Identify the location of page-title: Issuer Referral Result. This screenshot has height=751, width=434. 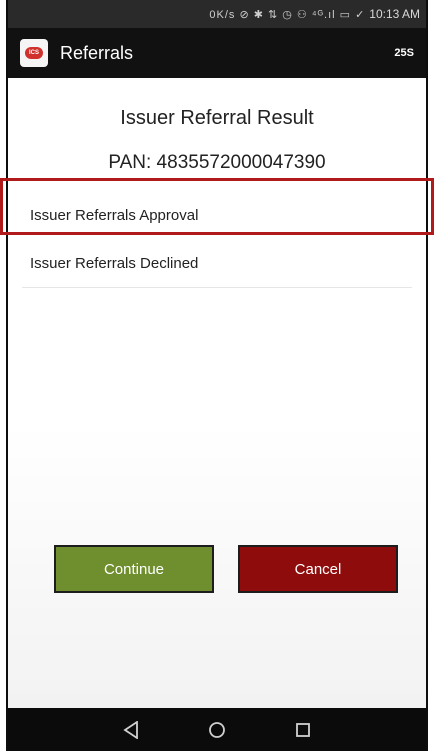
(217, 118).